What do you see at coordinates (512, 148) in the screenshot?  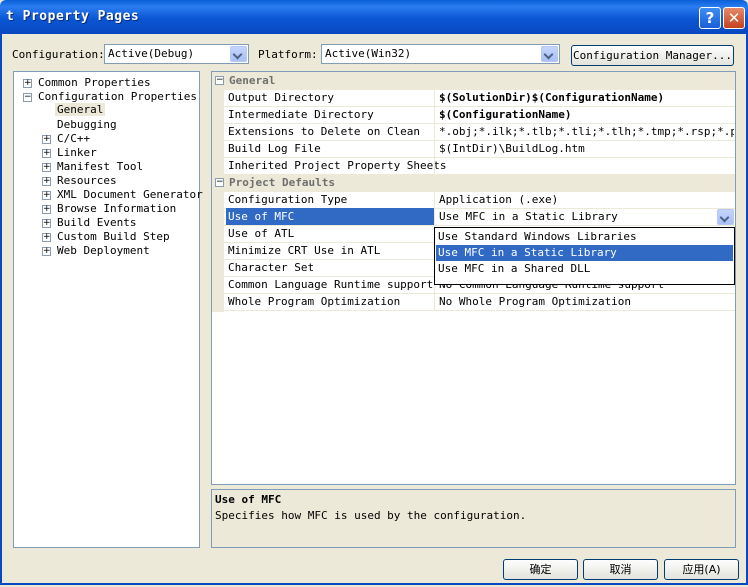 I see `property-value: $(IntDir)\BuildLog.htm` at bounding box center [512, 148].